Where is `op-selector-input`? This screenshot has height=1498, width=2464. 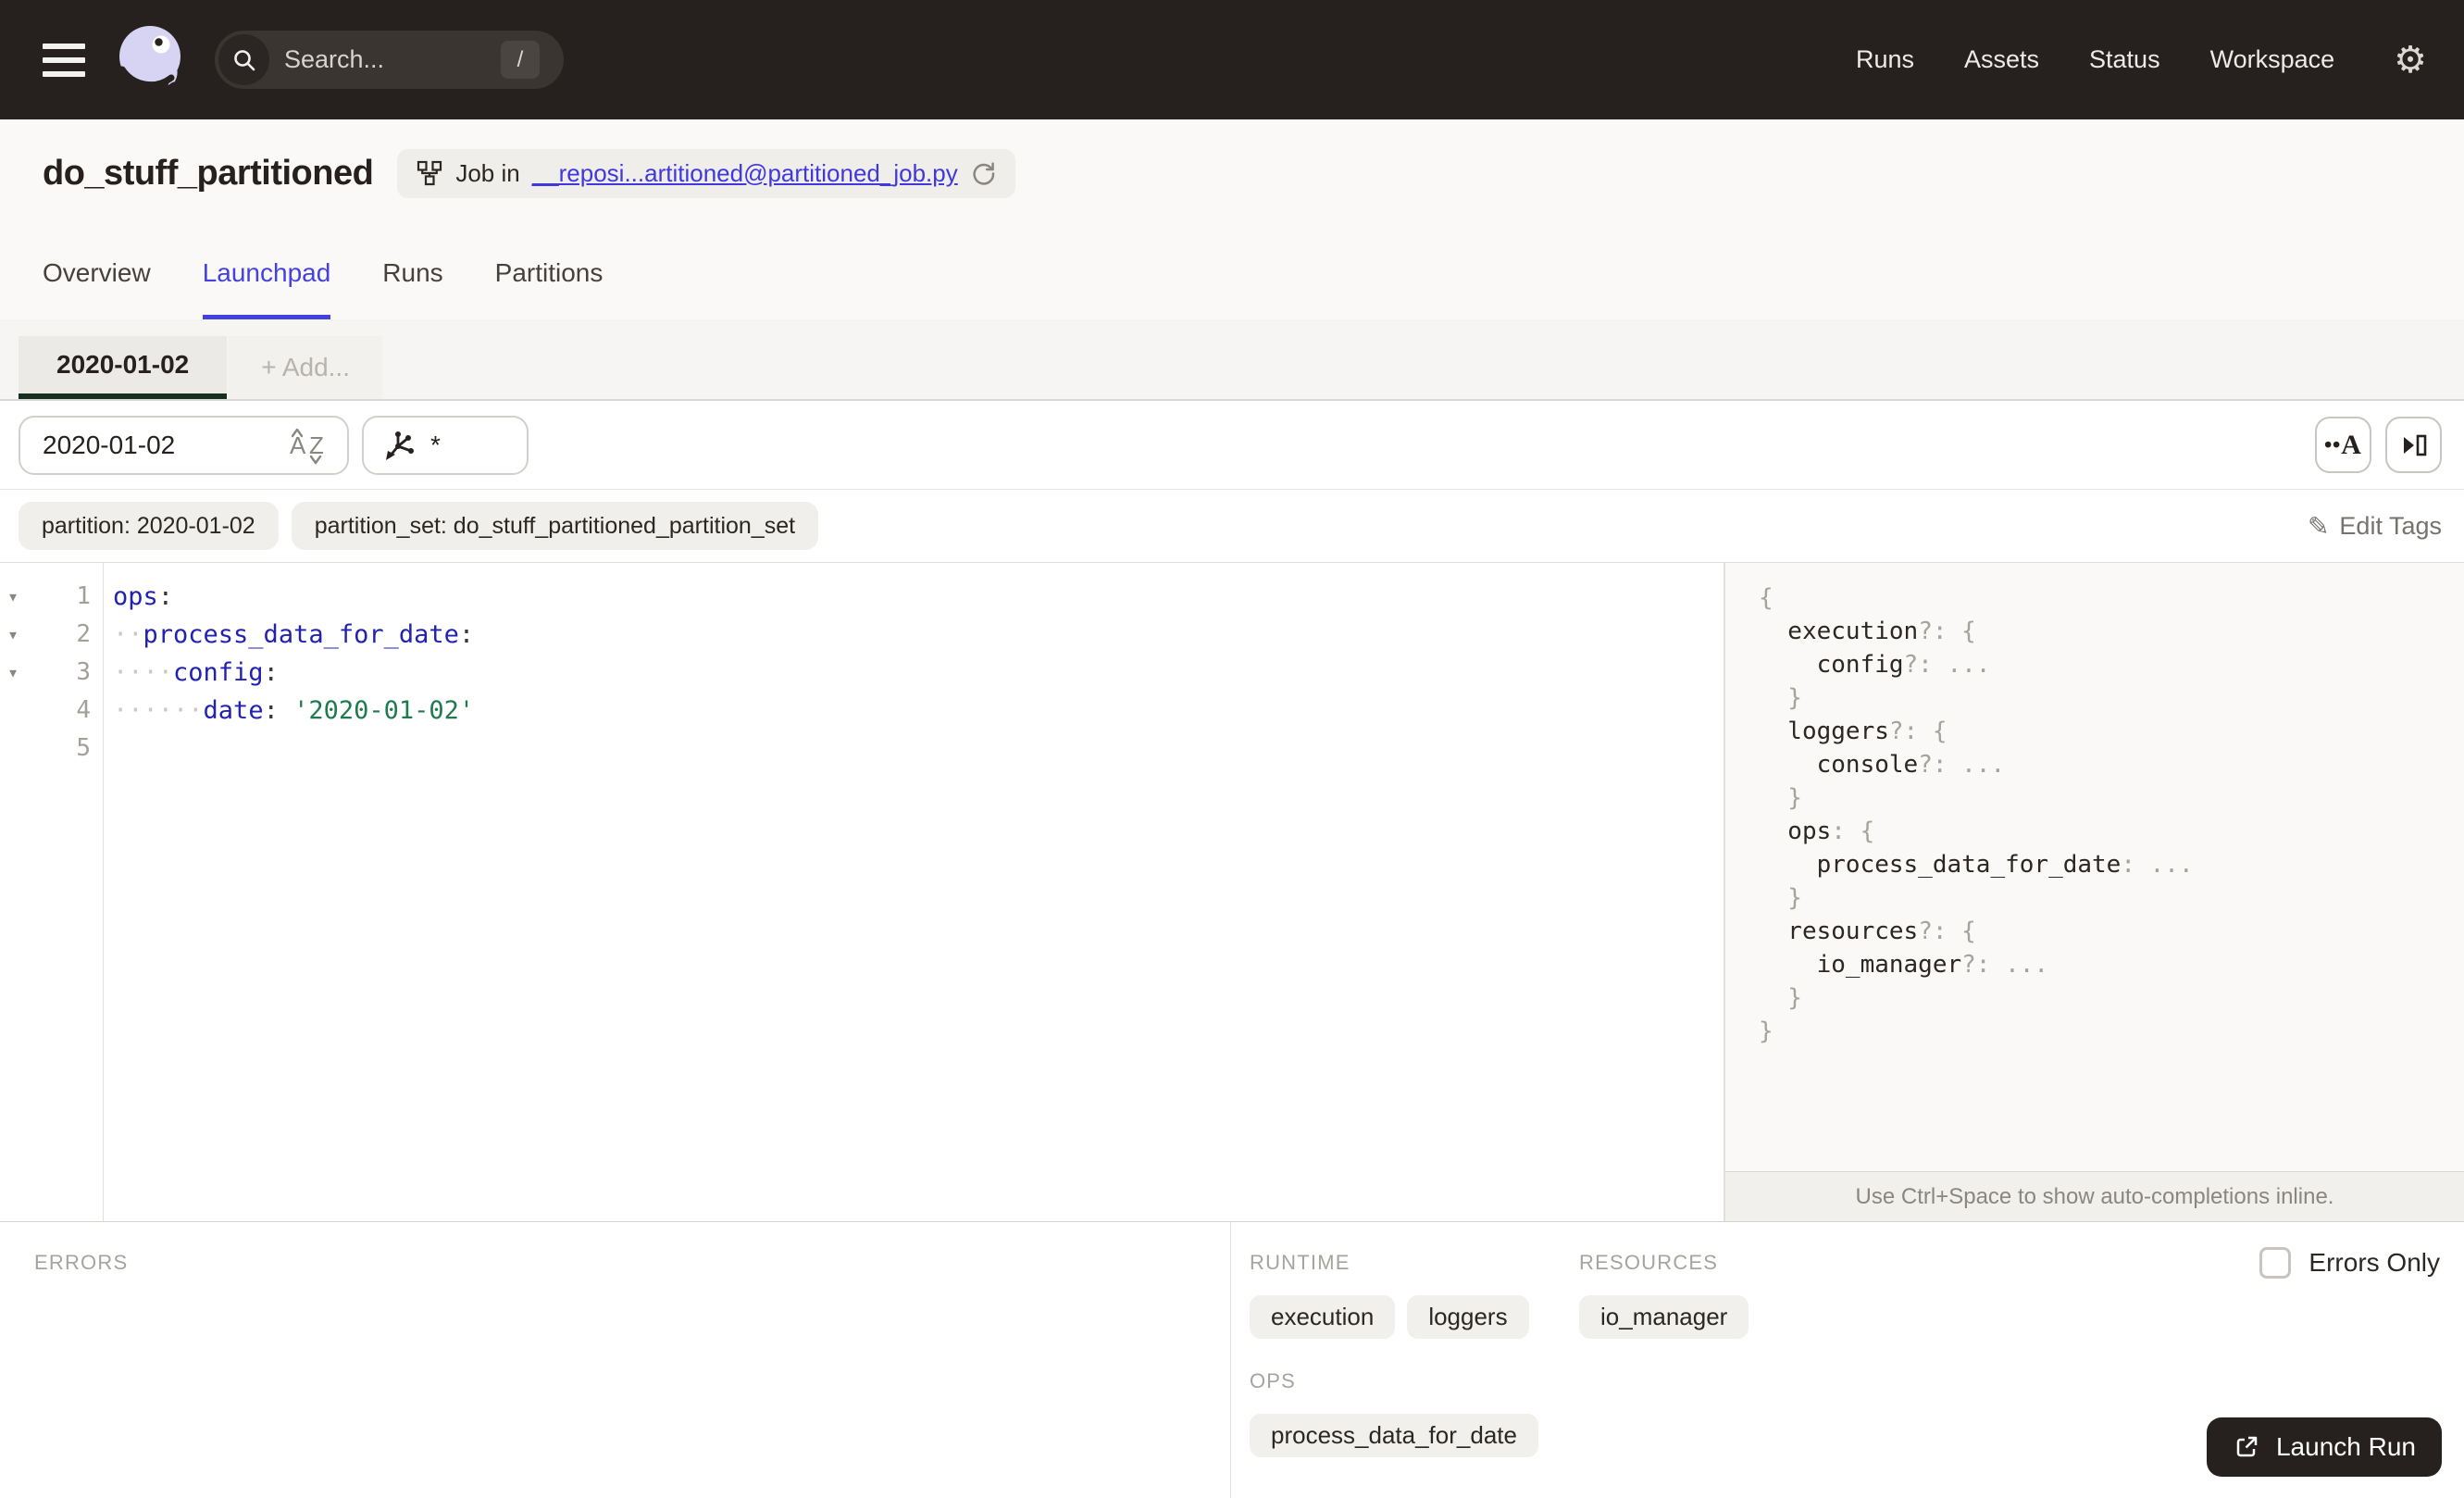
op-selector-input is located at coordinates (445, 445).